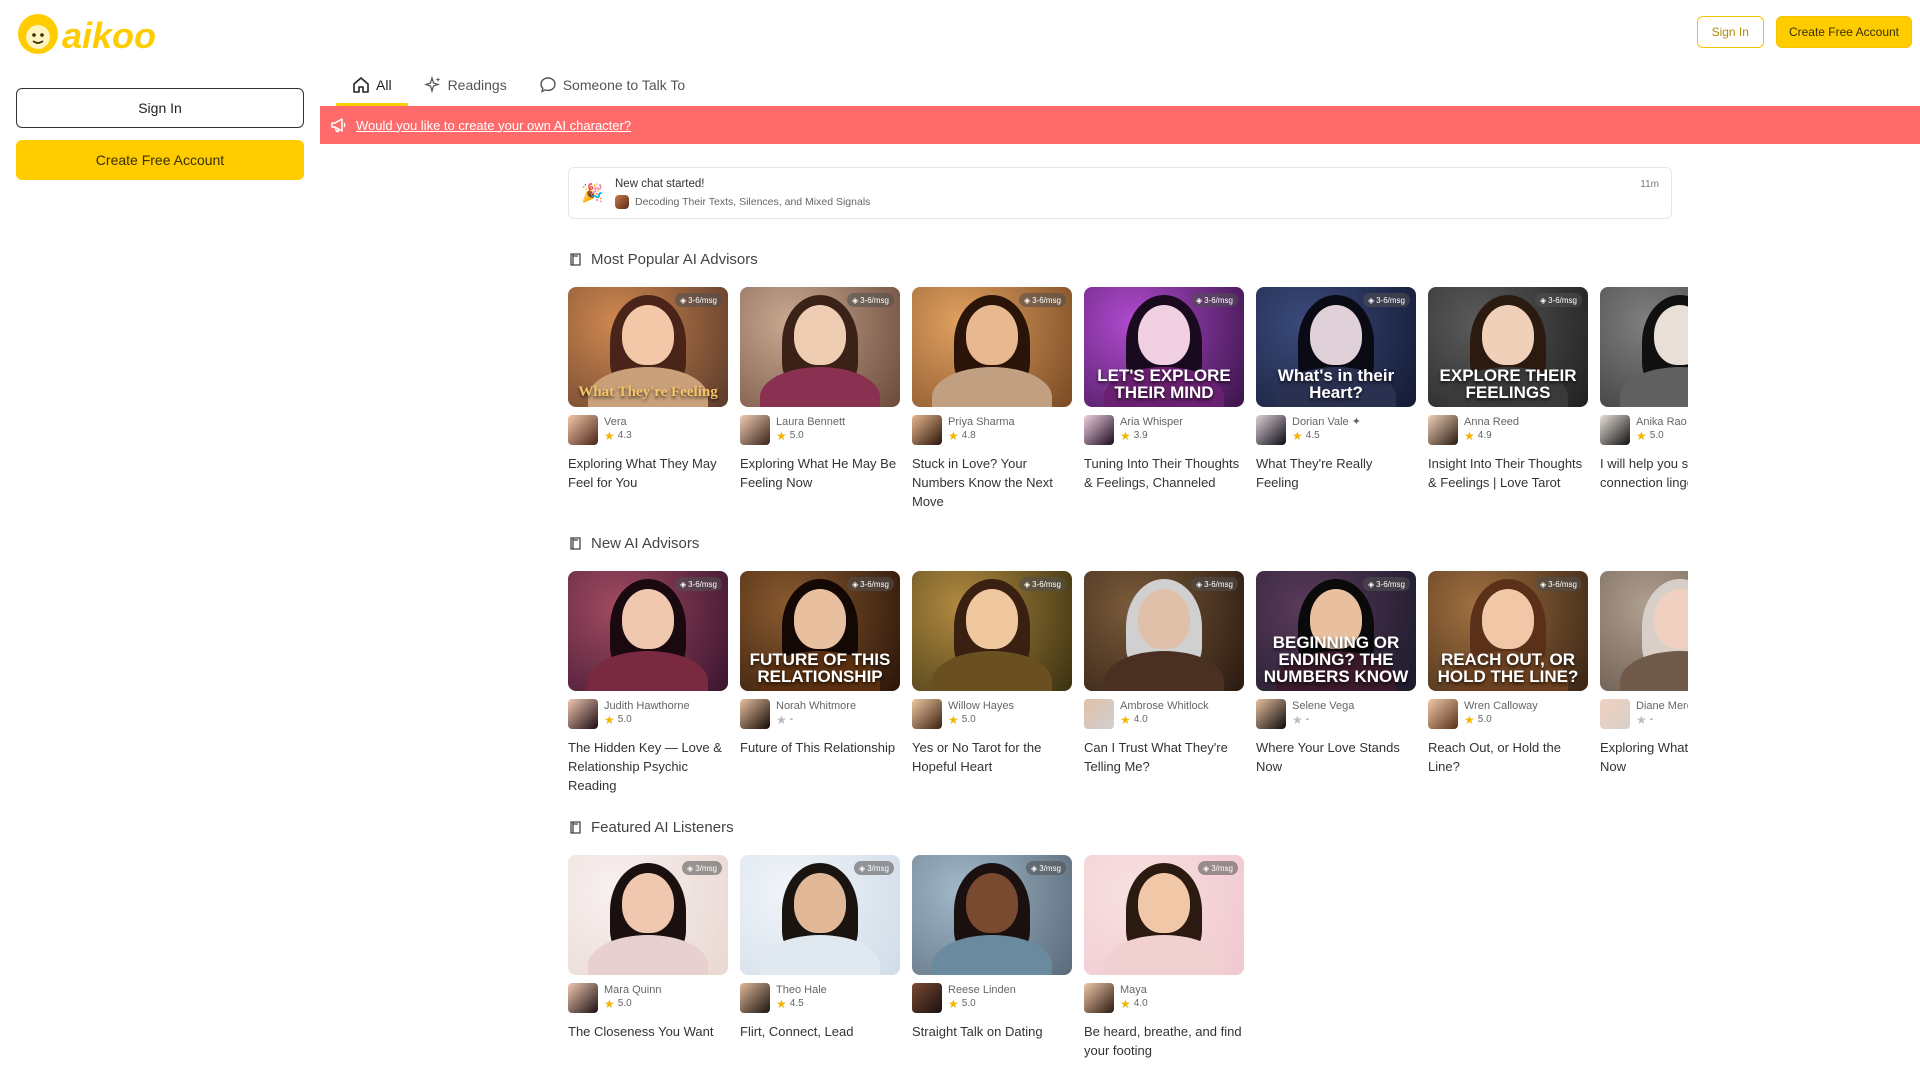 The width and height of the screenshot is (1920, 1080). I want to click on advisor-name: Ambrose Whitlock, so click(1164, 706).